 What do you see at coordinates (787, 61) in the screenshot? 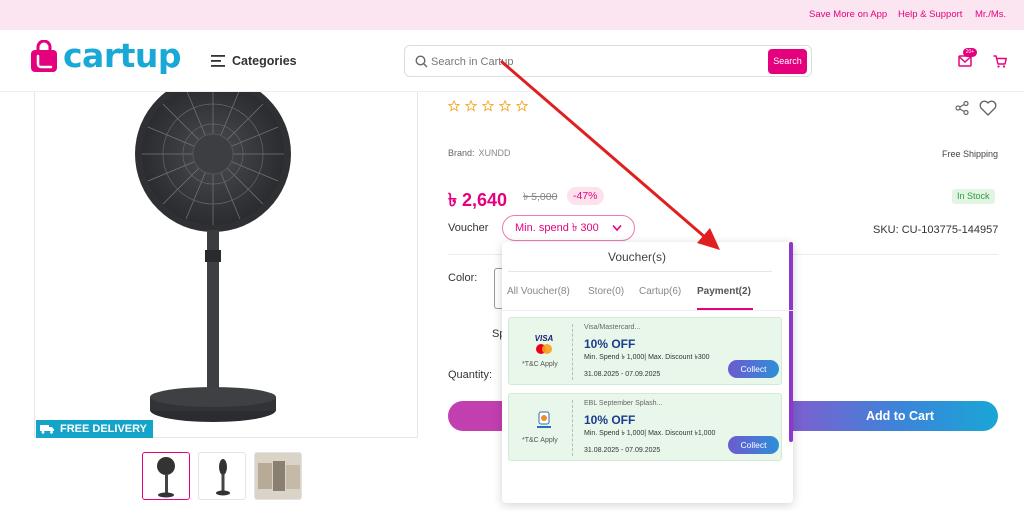
I see `search-button: Search` at bounding box center [787, 61].